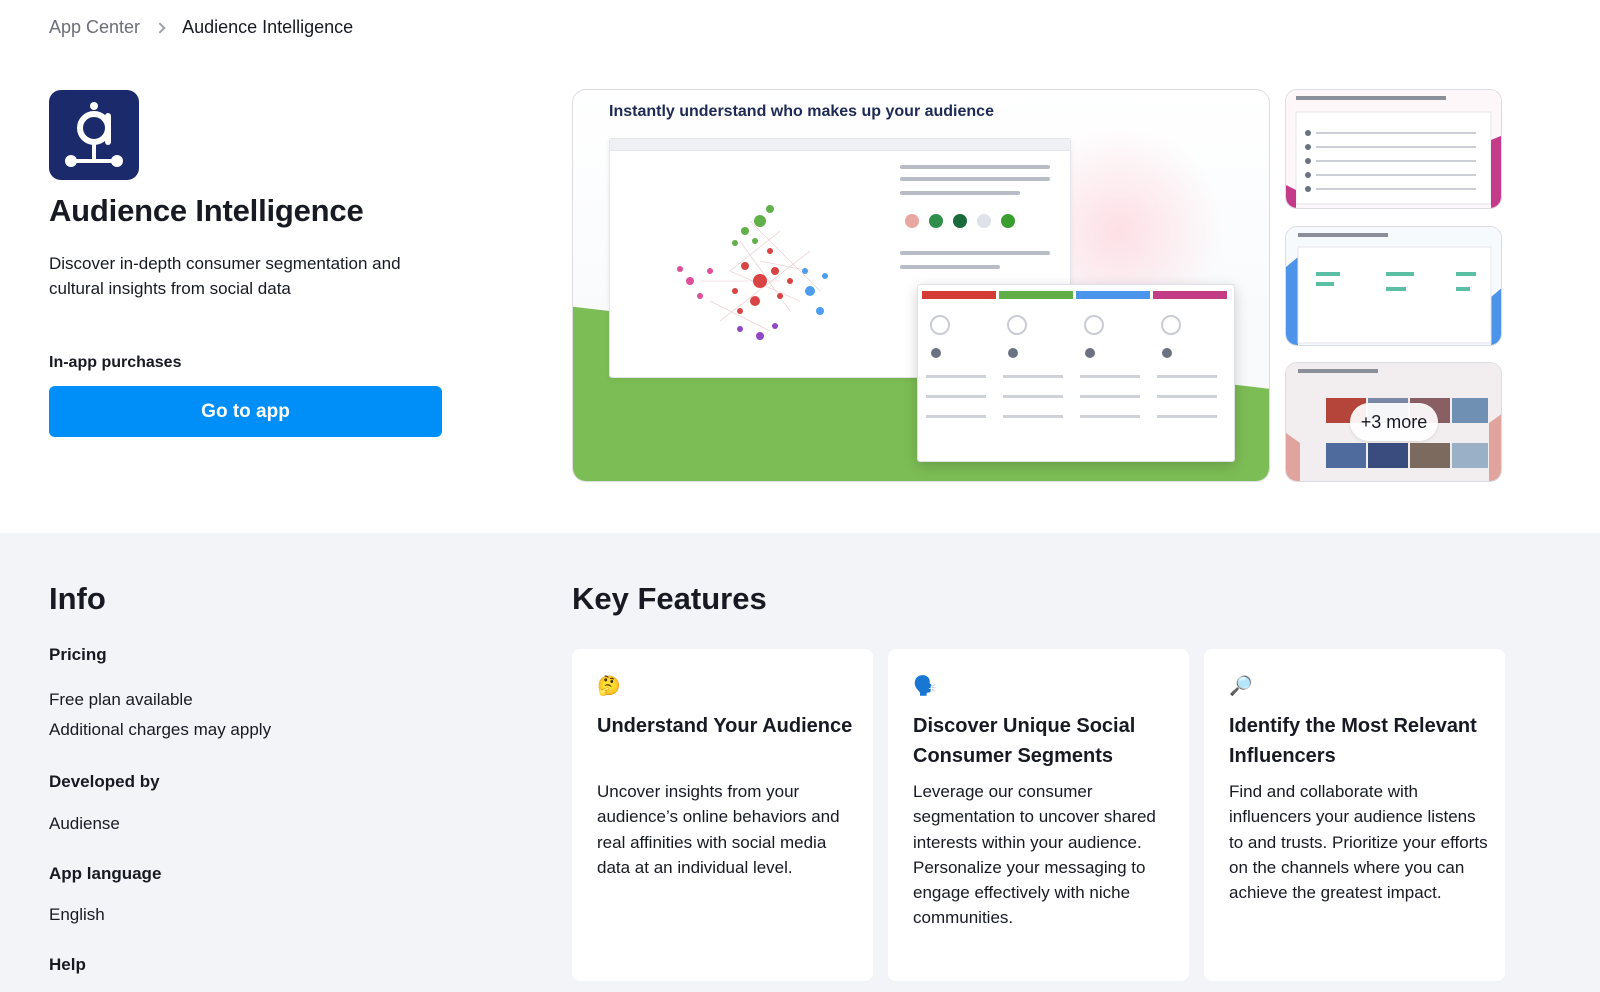 Image resolution: width=1600 pixels, height=992 pixels. What do you see at coordinates (725, 726) in the screenshot?
I see `feature-card-title: Understand Your Audience` at bounding box center [725, 726].